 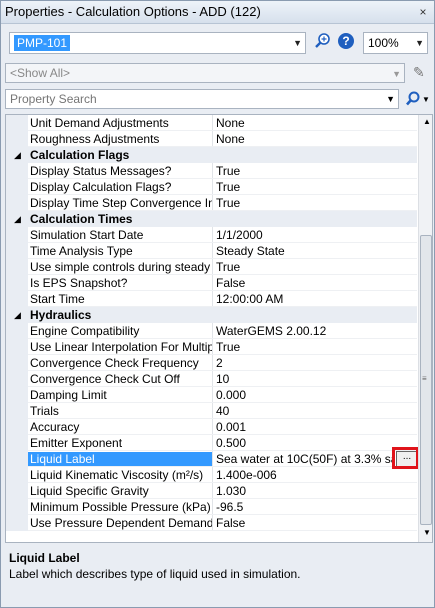 I want to click on property-row: Liquid Specific Gravity 1.030, so click(x=211, y=491).